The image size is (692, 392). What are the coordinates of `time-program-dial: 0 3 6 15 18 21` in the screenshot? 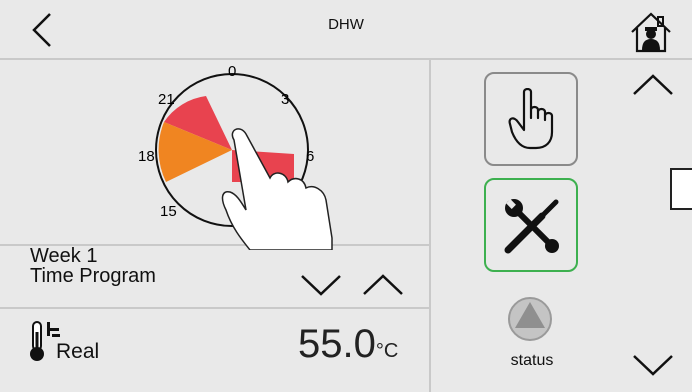 It's located at (236, 155).